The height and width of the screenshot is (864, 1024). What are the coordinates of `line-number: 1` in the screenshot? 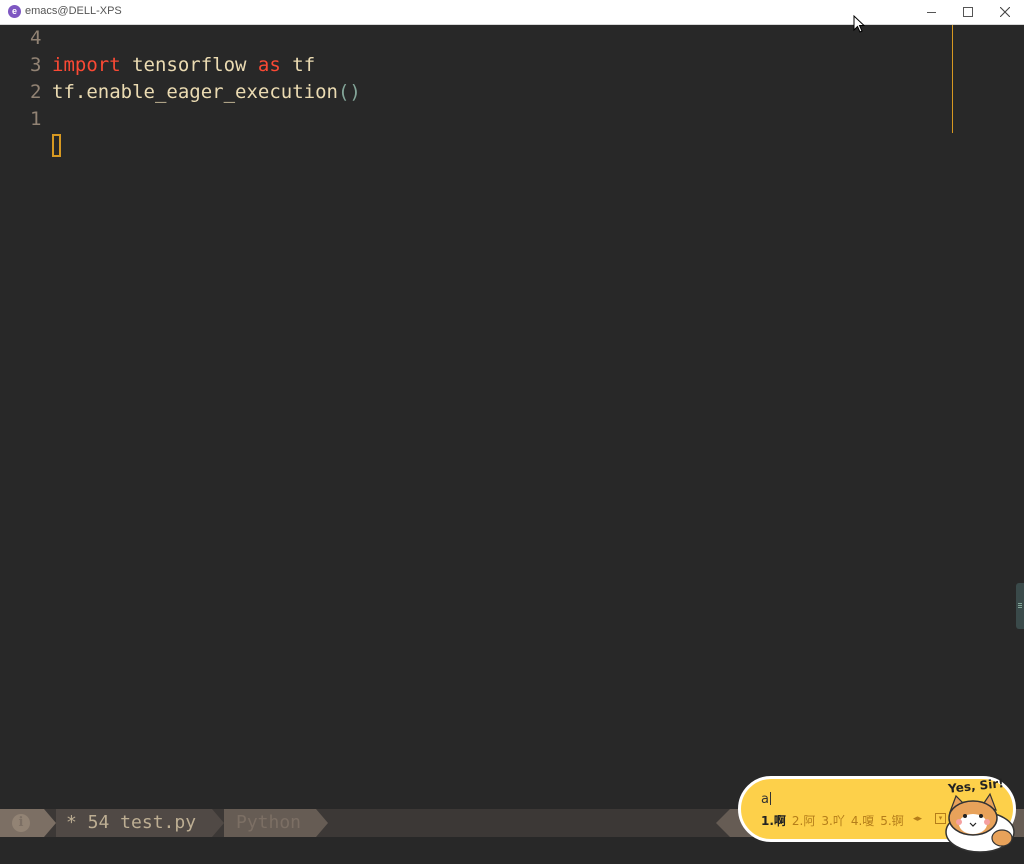 It's located at (36, 119).